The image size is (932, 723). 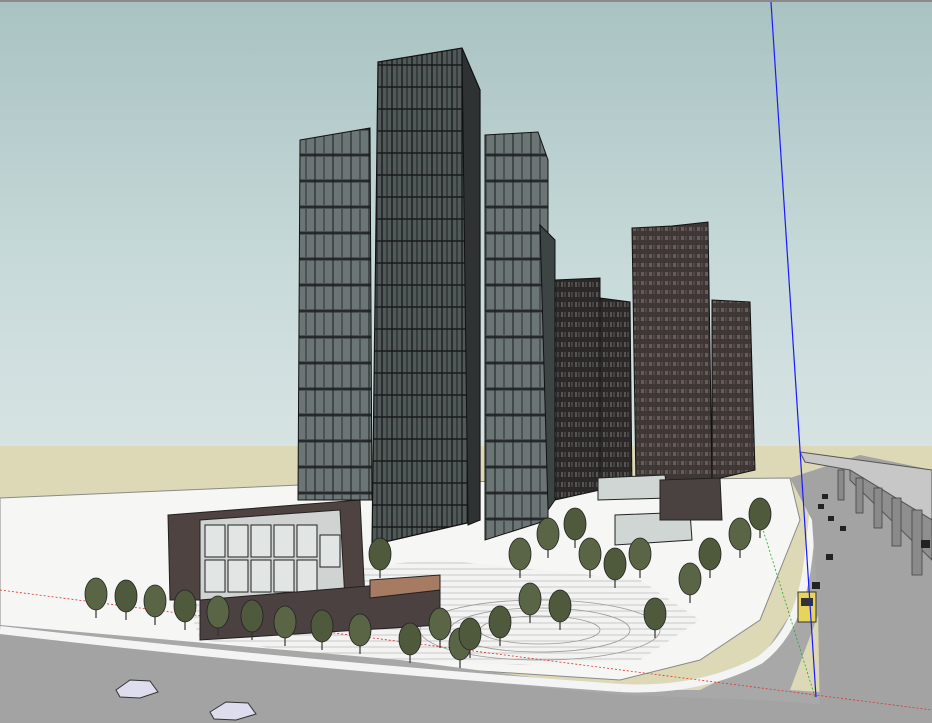 What do you see at coordinates (335, 314) in the screenshot?
I see `tower-left-back` at bounding box center [335, 314].